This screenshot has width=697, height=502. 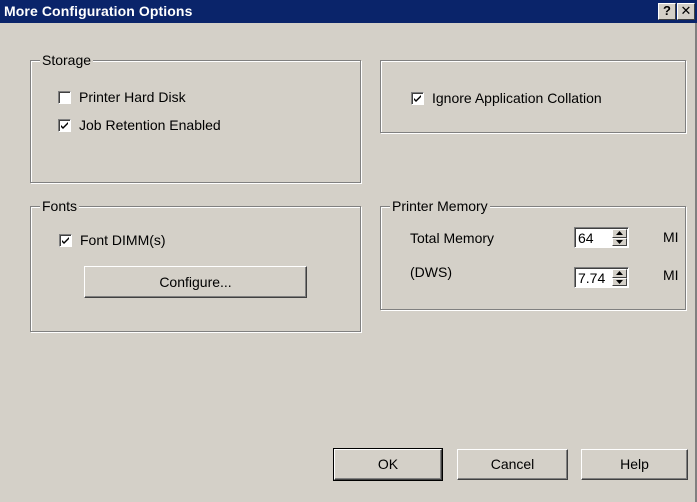 What do you see at coordinates (60, 206) in the screenshot?
I see `fonts-legend: Fonts` at bounding box center [60, 206].